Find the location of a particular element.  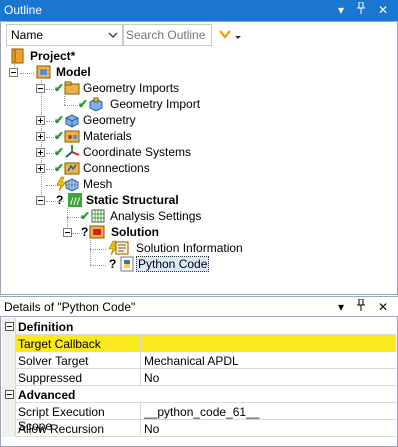

expand-coordinate-systems-toggle is located at coordinates (40, 152).